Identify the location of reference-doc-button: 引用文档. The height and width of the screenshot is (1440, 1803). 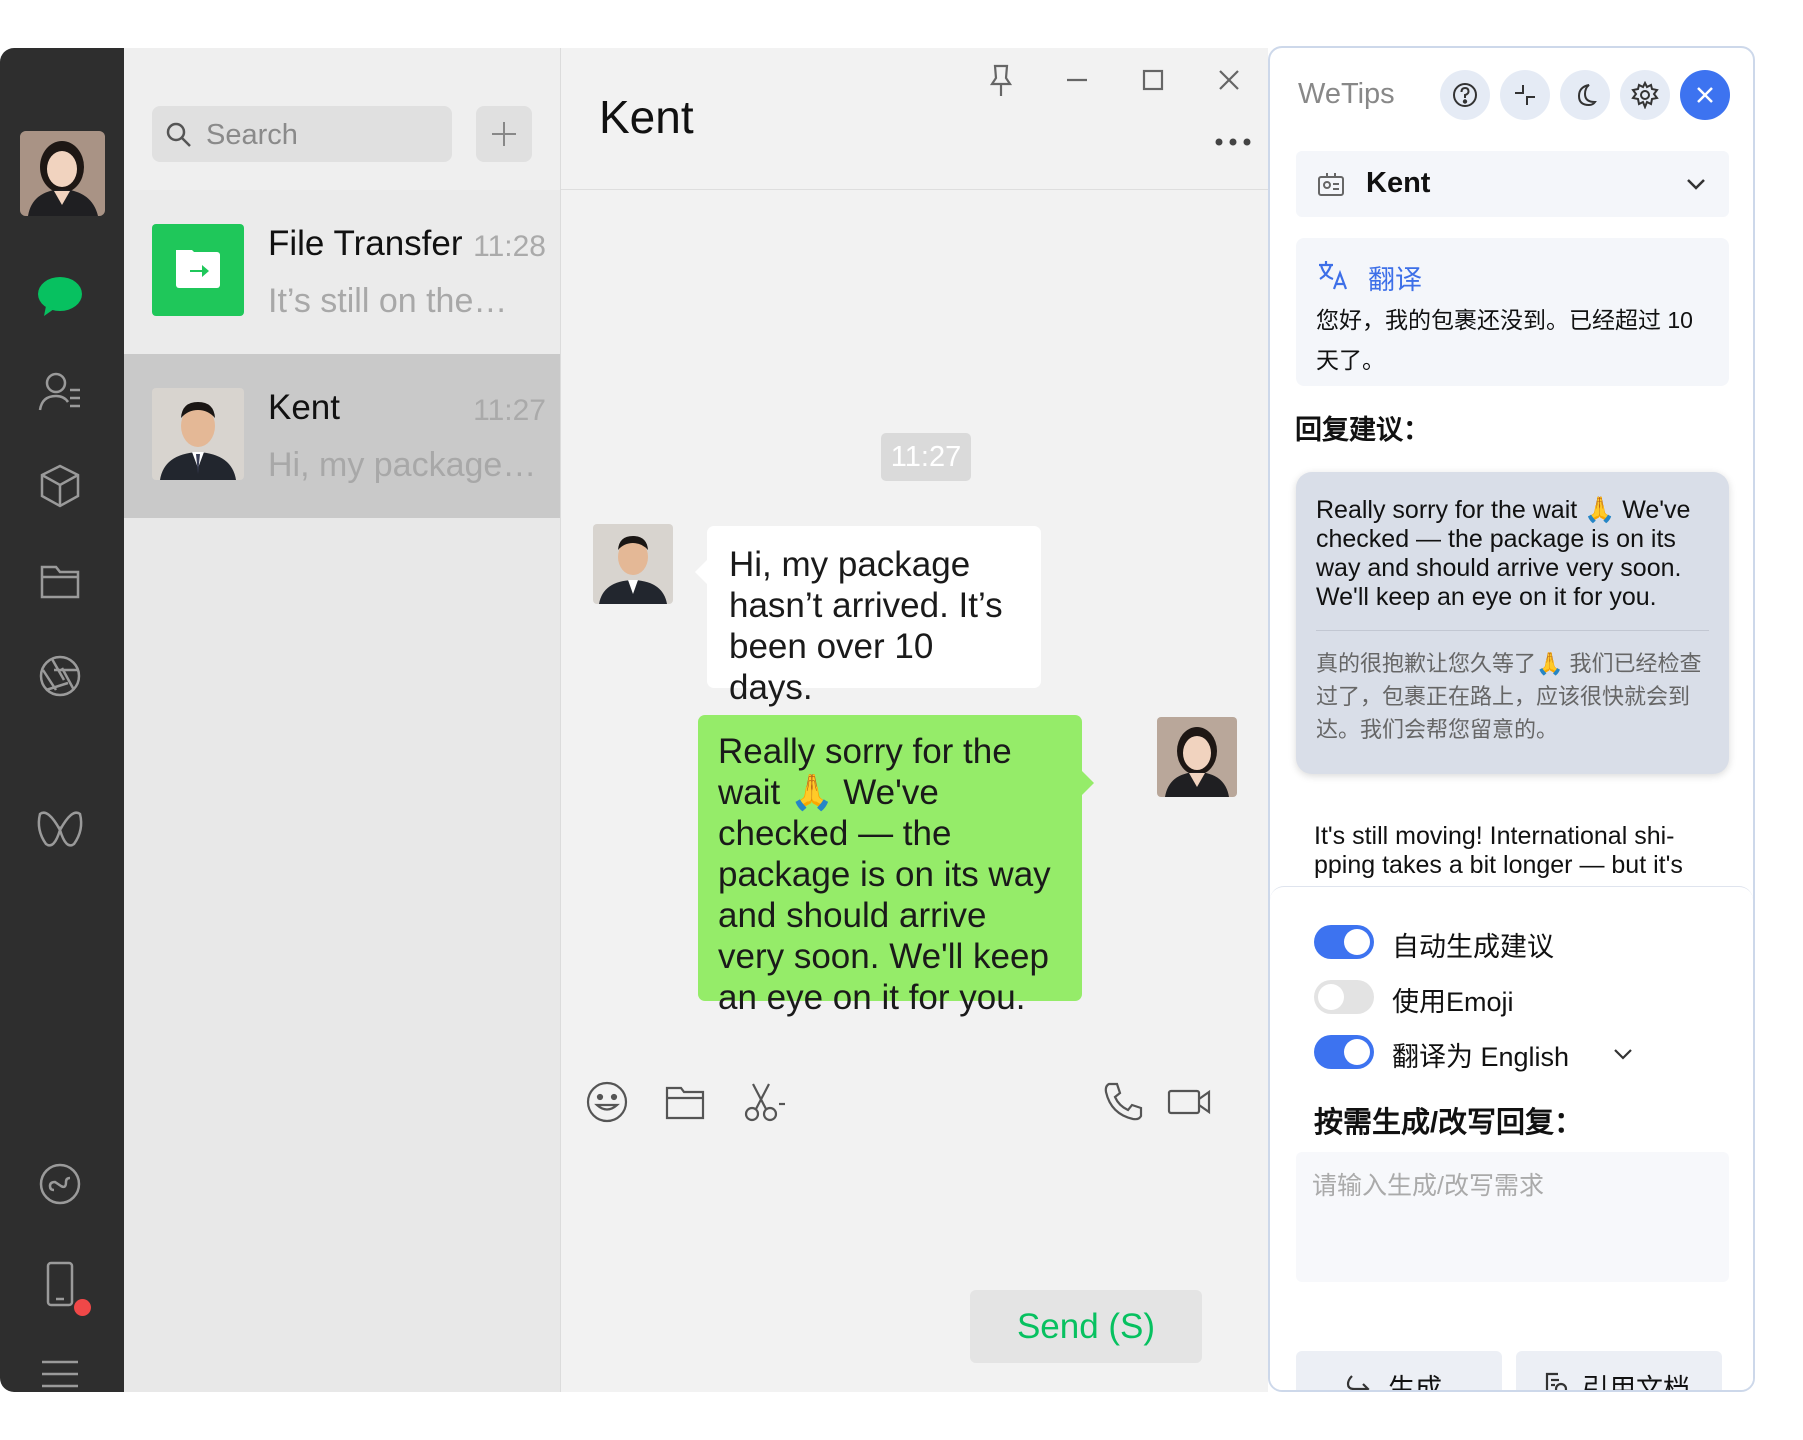
(1619, 1371).